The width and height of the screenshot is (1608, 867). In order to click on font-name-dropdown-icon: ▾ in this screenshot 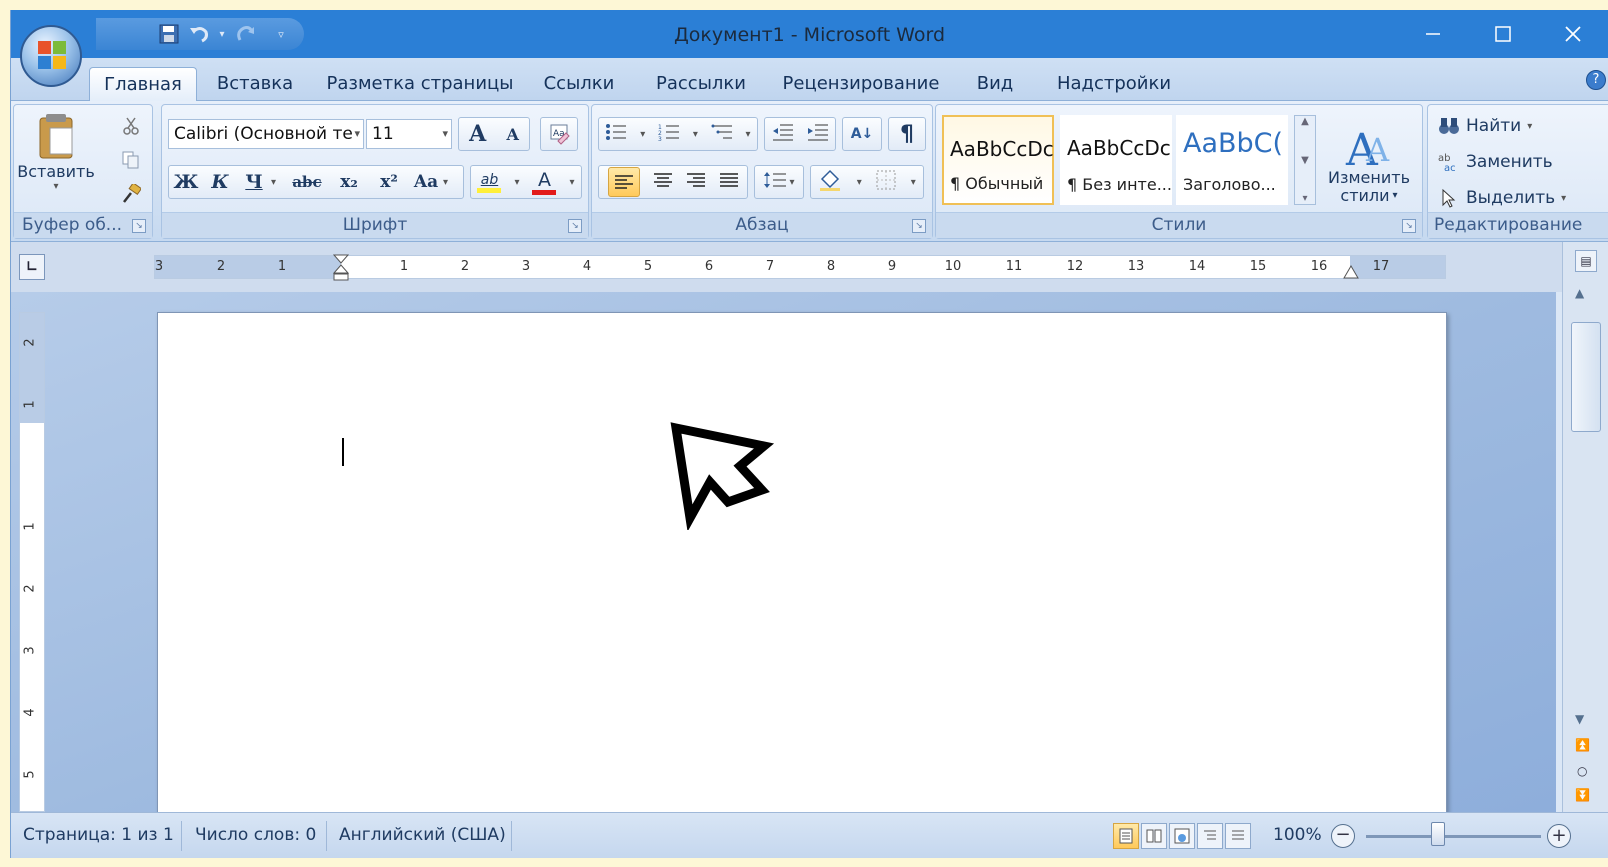, I will do `click(356, 134)`.